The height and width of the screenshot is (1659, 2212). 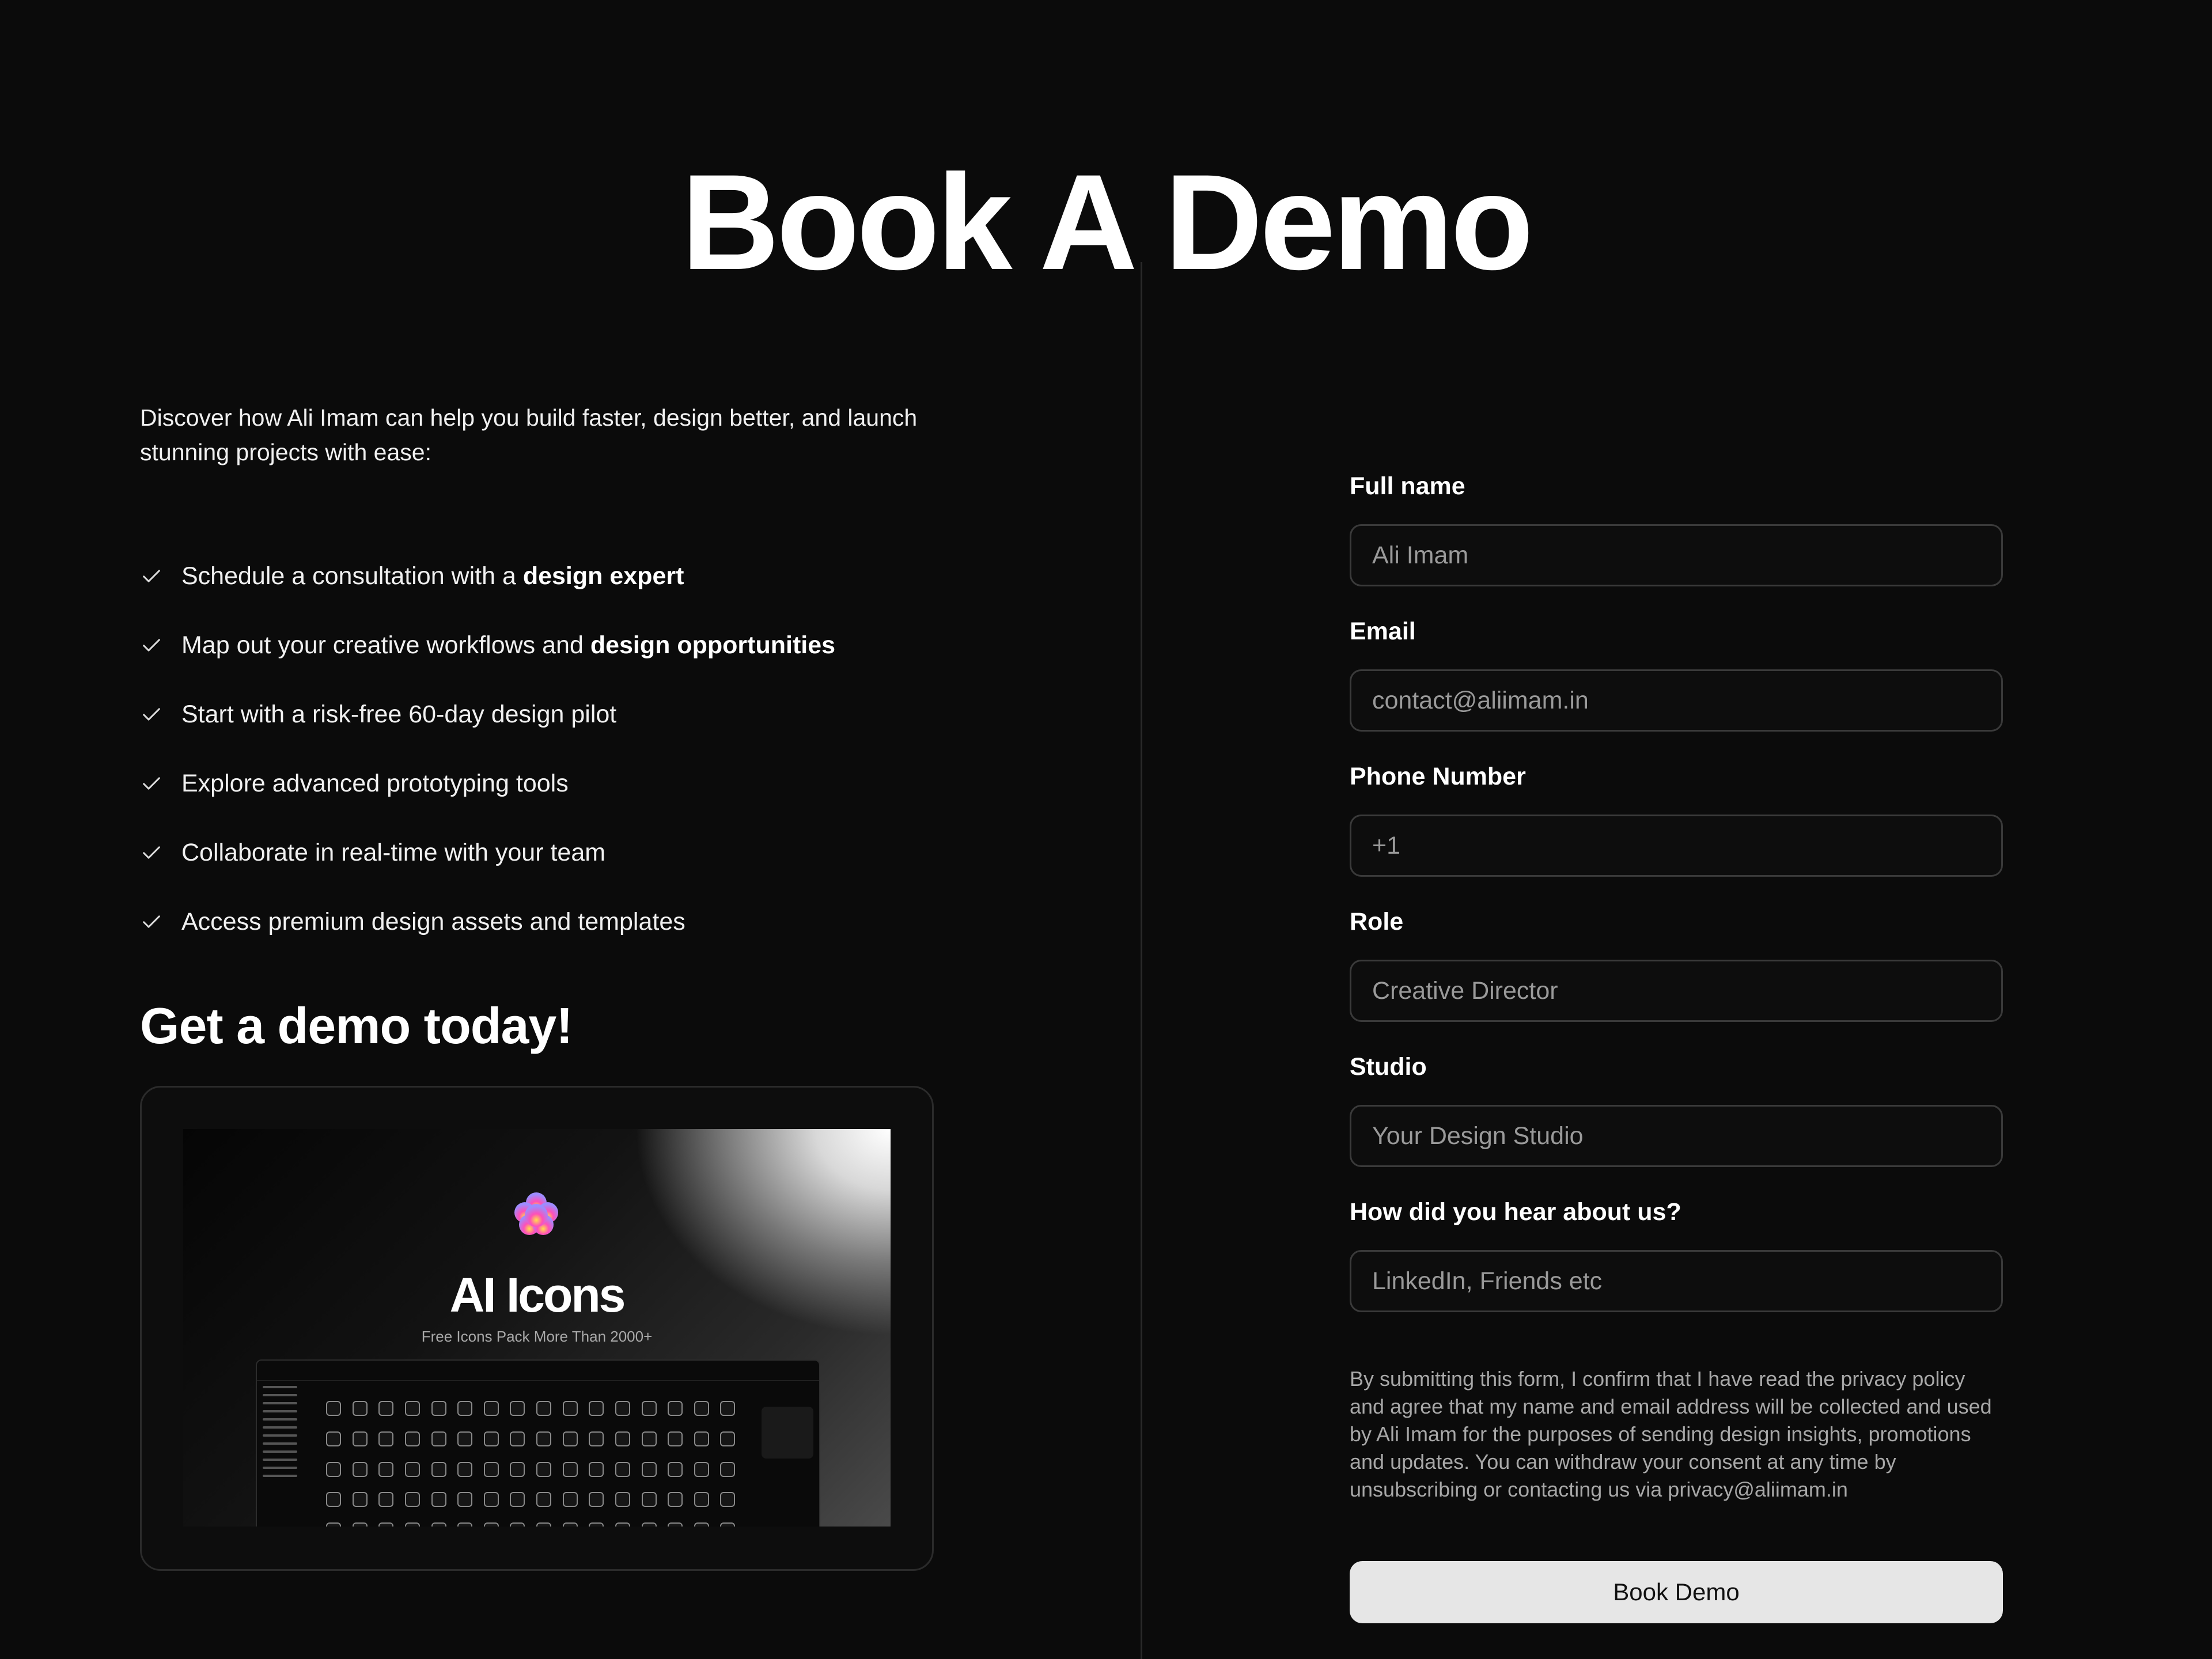 What do you see at coordinates (1676, 991) in the screenshot?
I see `role-input` at bounding box center [1676, 991].